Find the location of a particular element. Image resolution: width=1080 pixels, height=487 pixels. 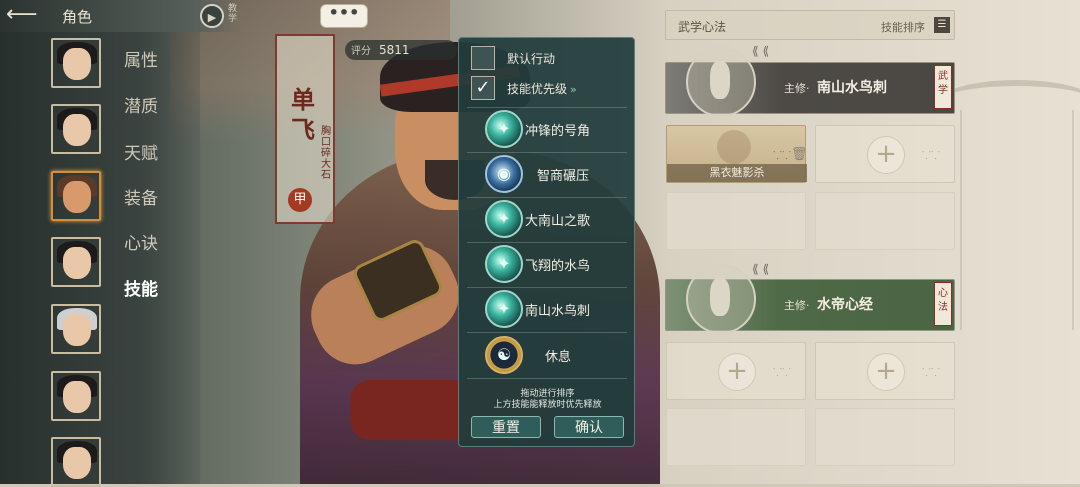

skill-item: ✦ 冲锋的号角 is located at coordinates (547, 130).